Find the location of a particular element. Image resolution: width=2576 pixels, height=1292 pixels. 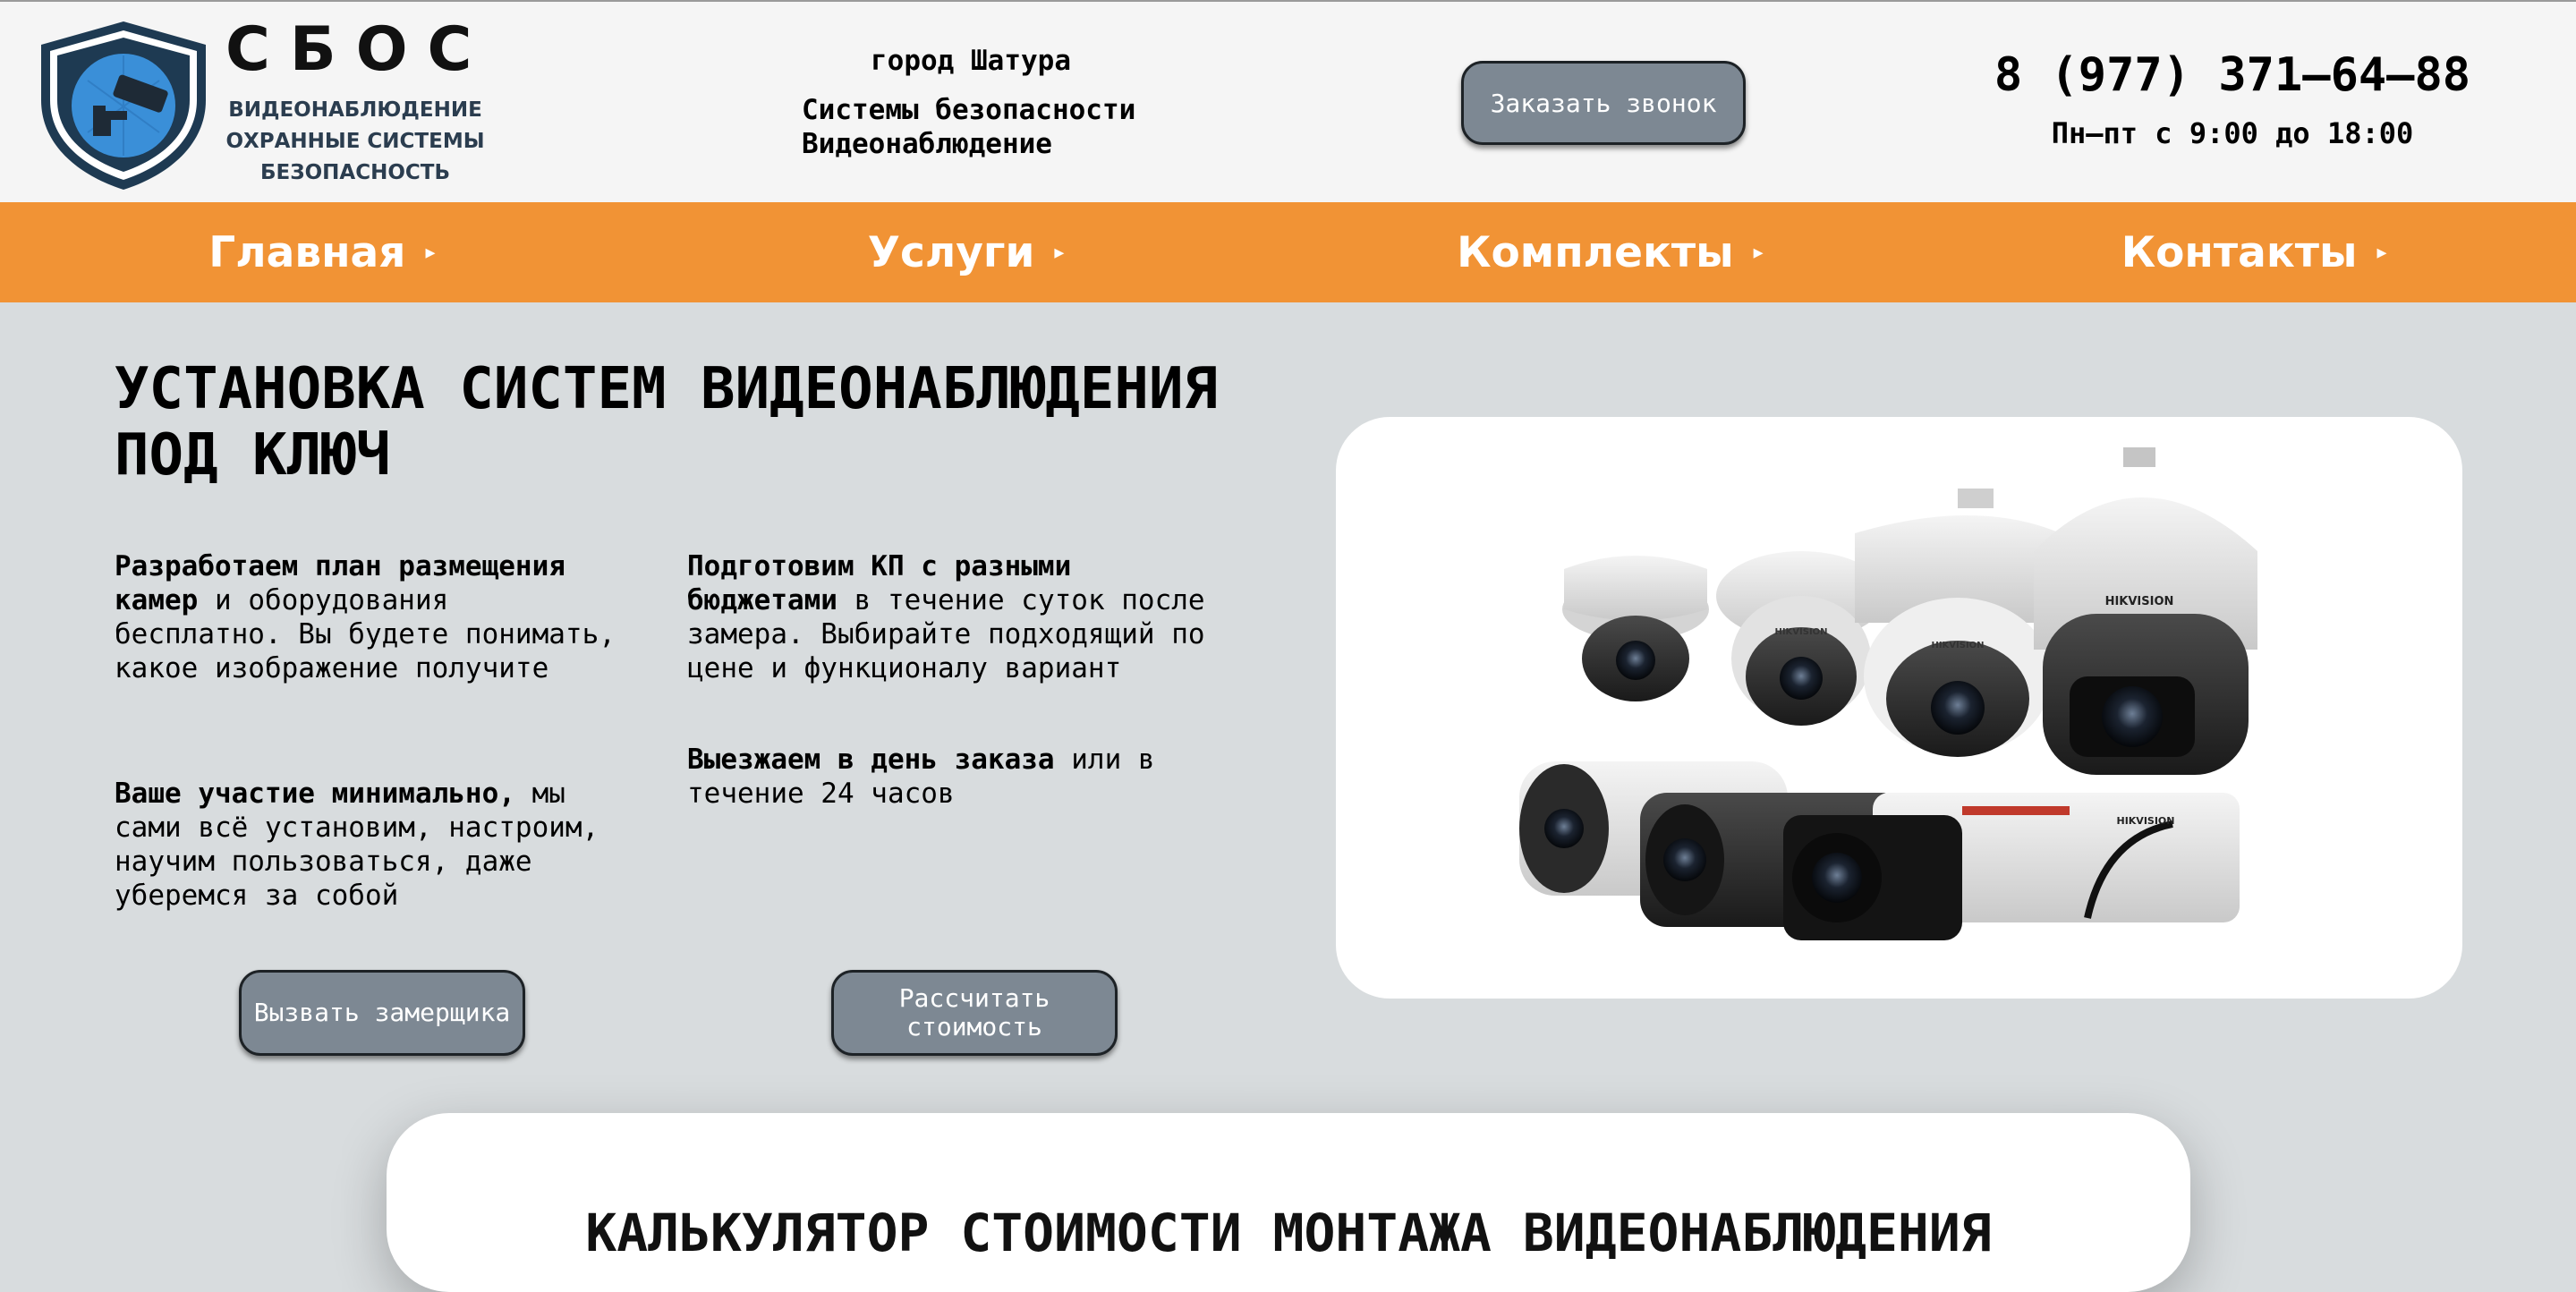

callback-button: Заказать звонок is located at coordinates (1603, 103).